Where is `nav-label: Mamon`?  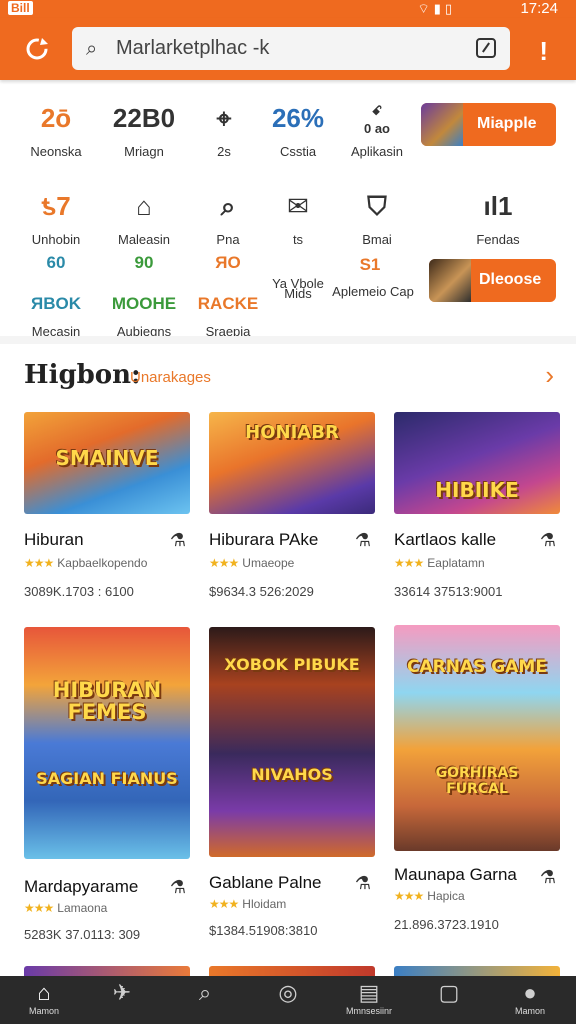 nav-label: Mamon is located at coordinates (43, 1011).